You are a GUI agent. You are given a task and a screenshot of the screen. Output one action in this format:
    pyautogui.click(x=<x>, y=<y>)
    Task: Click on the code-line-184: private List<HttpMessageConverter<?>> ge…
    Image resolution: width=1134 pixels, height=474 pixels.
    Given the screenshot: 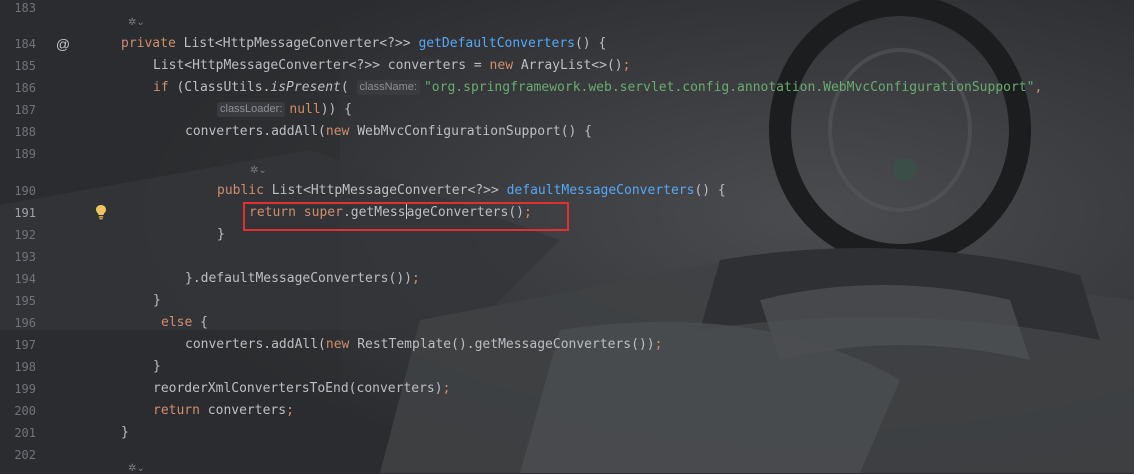 What is the action you would take?
    pyautogui.click(x=363, y=44)
    